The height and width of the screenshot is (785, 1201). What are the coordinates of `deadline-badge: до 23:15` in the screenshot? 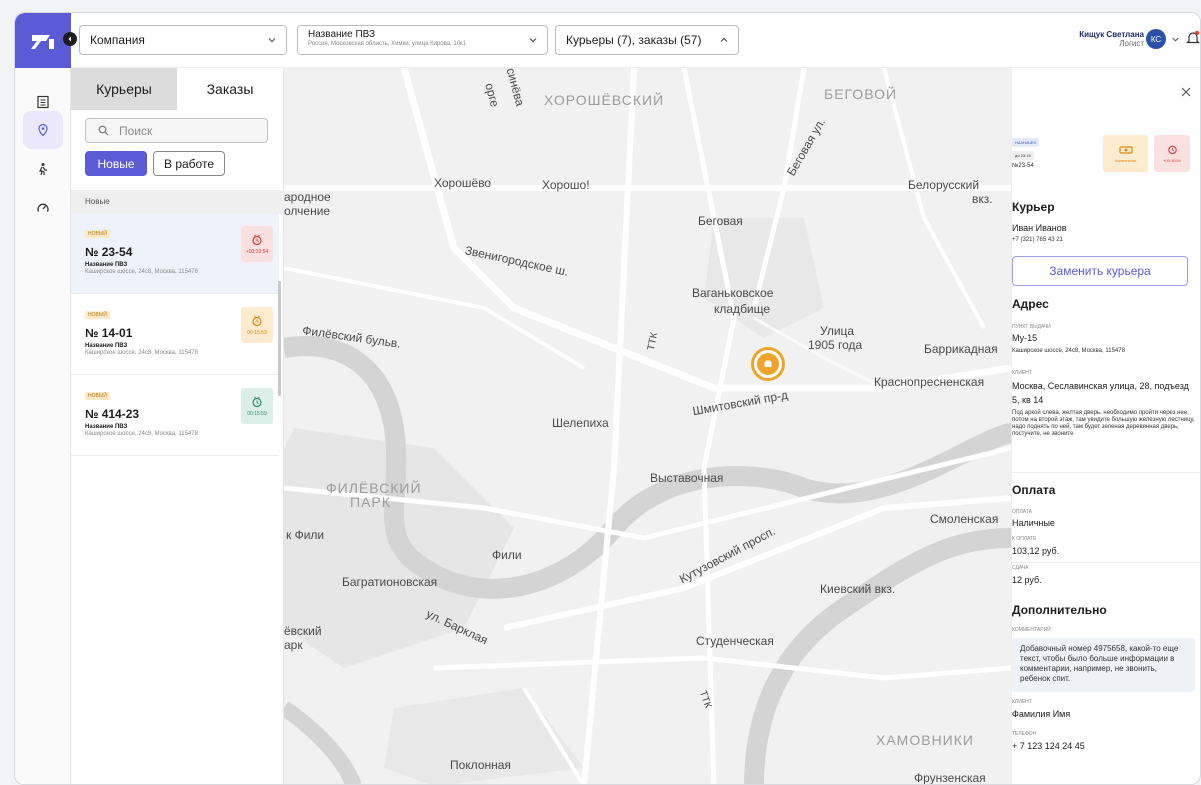 It's located at (1023, 155).